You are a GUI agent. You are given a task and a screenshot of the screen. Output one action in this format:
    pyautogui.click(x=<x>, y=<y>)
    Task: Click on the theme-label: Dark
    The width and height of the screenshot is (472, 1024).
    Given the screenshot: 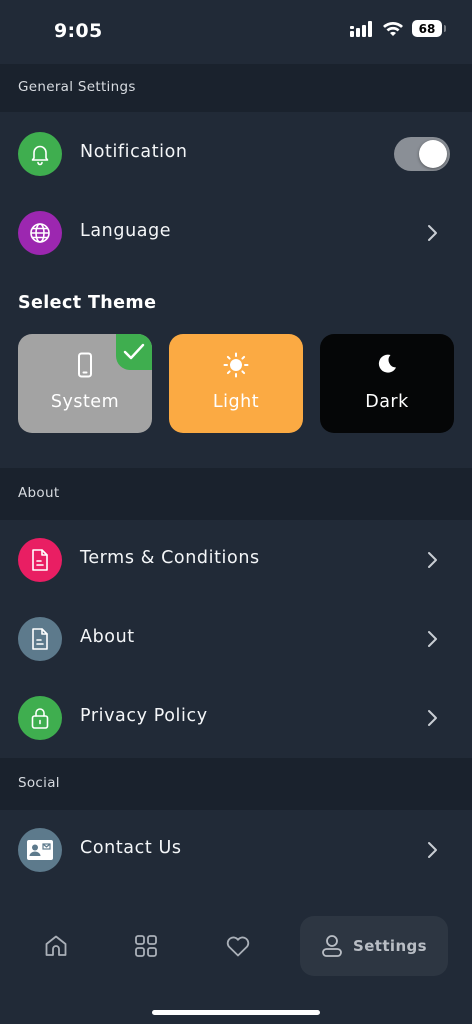 What is the action you would take?
    pyautogui.click(x=387, y=402)
    